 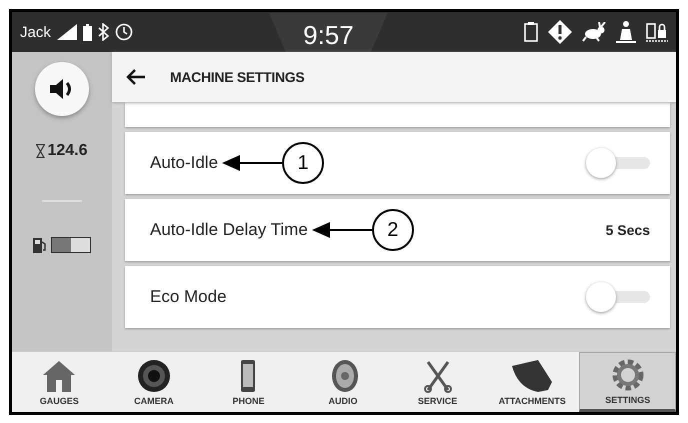 I want to click on battery-lock-icon, so click(x=657, y=32).